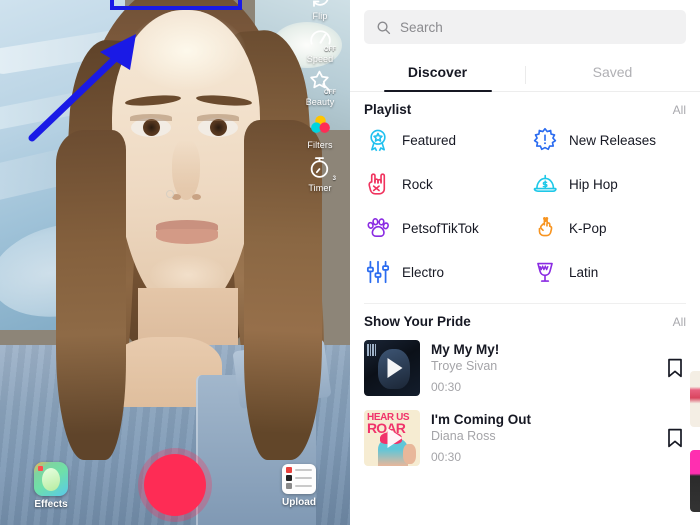 This screenshot has height=525, width=700. I want to click on tab-discover: Discover, so click(437, 72).